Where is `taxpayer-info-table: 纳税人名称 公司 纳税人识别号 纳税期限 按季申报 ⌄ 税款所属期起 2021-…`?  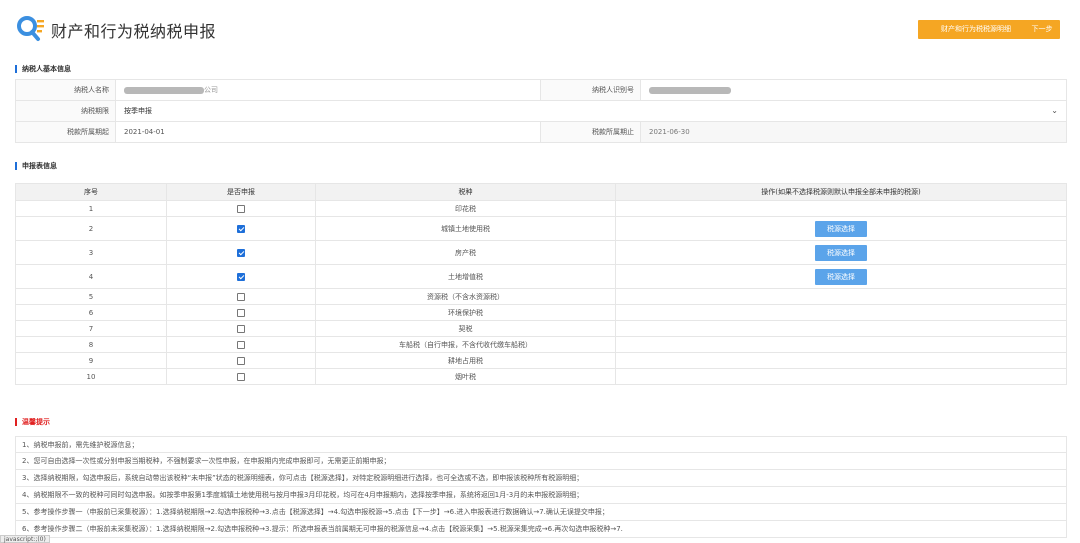 taxpayer-info-table: 纳税人名称 公司 纳税人识别号 纳税期限 按季申报 ⌄ 税款所属期起 2021-… is located at coordinates (541, 111).